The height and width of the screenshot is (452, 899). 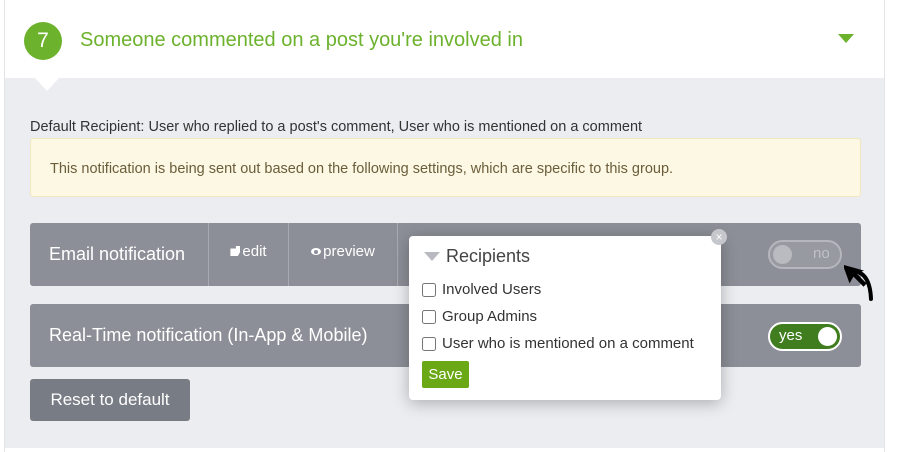 What do you see at coordinates (846, 38) in the screenshot?
I see `caret-down-icon` at bounding box center [846, 38].